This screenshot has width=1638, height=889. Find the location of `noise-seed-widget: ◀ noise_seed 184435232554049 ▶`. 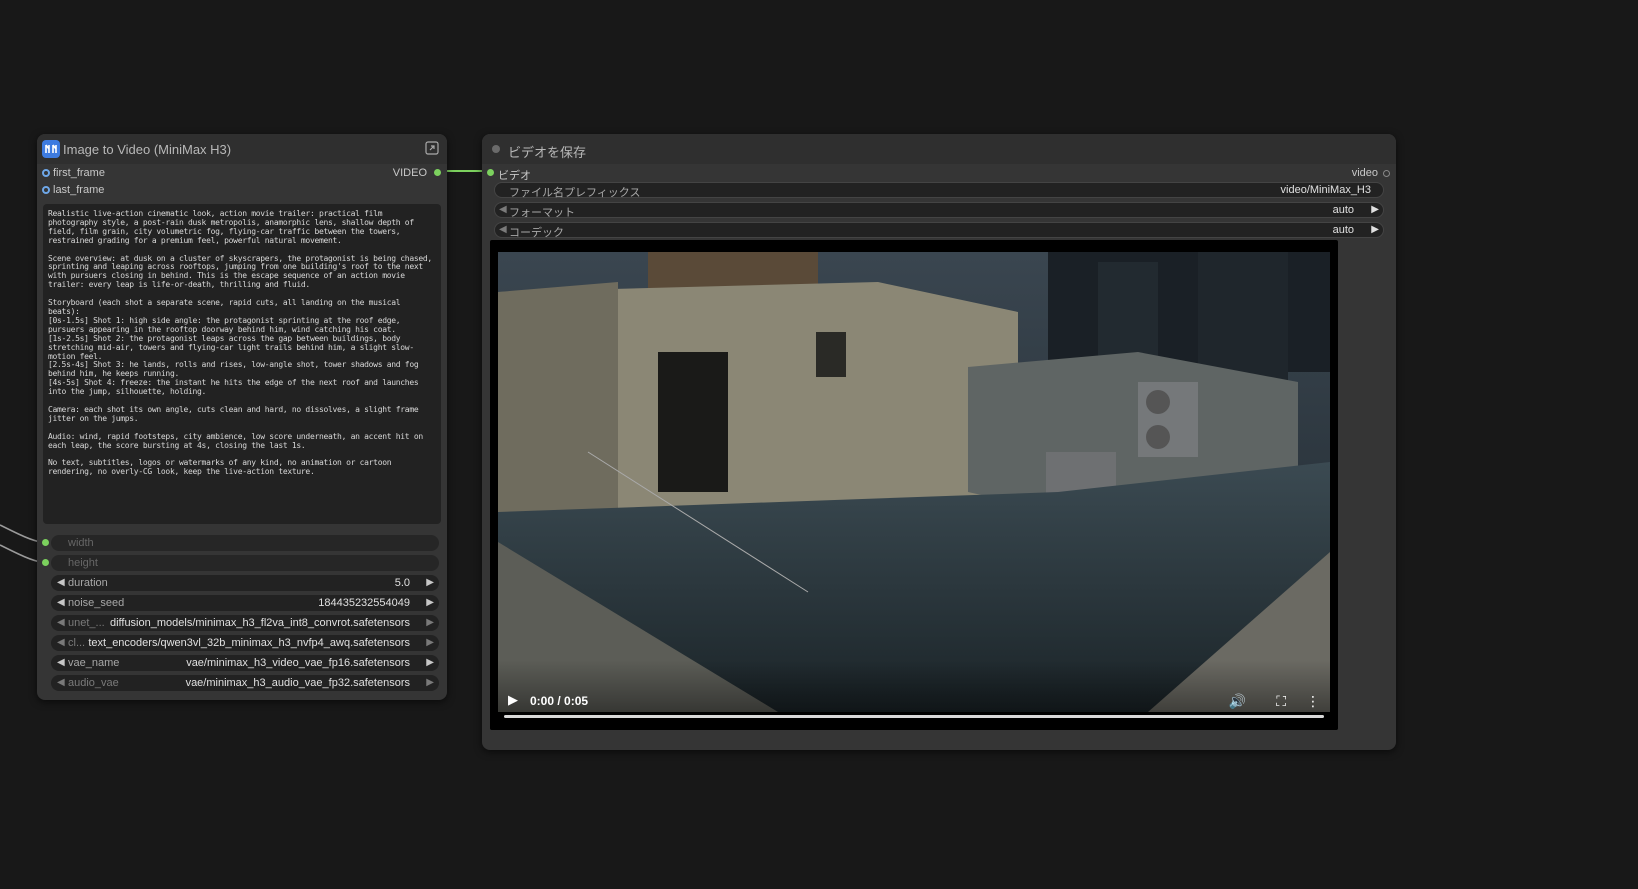

noise-seed-widget: ◀ noise_seed 184435232554049 ▶ is located at coordinates (245, 603).